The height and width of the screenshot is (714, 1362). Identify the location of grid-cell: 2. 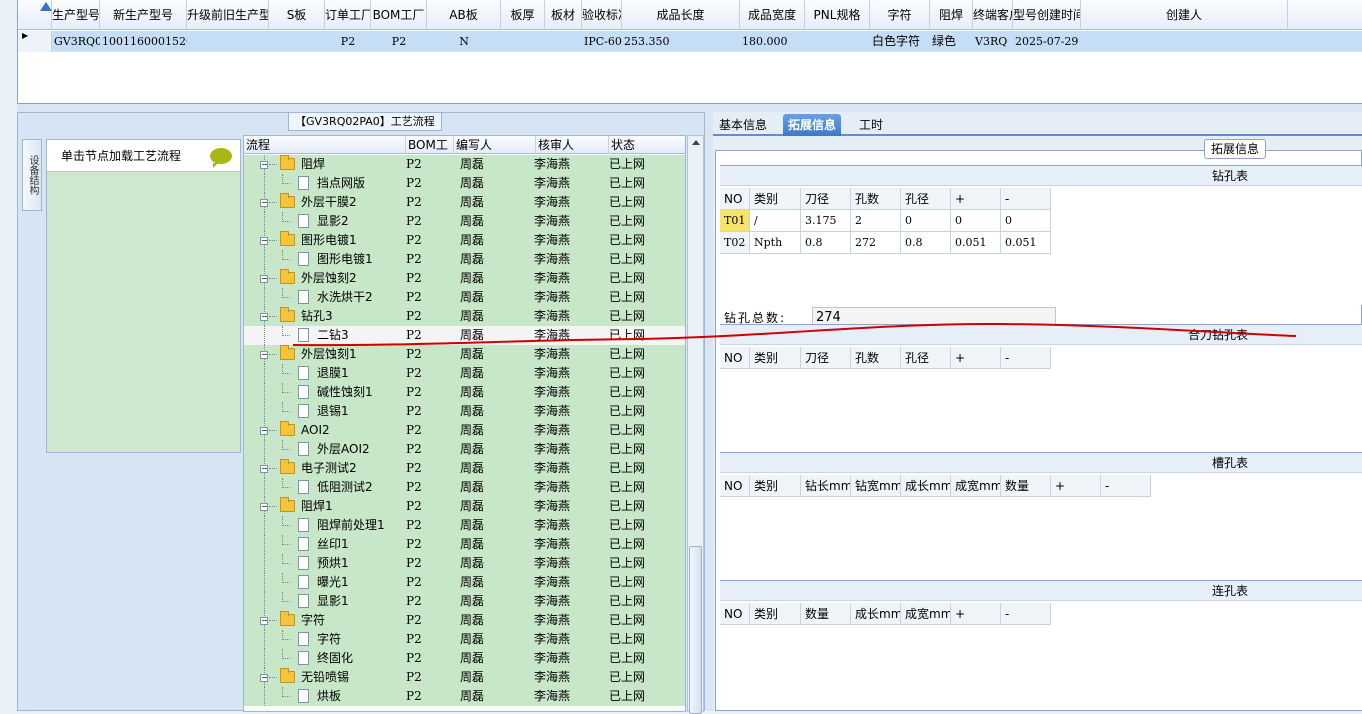
(876, 221).